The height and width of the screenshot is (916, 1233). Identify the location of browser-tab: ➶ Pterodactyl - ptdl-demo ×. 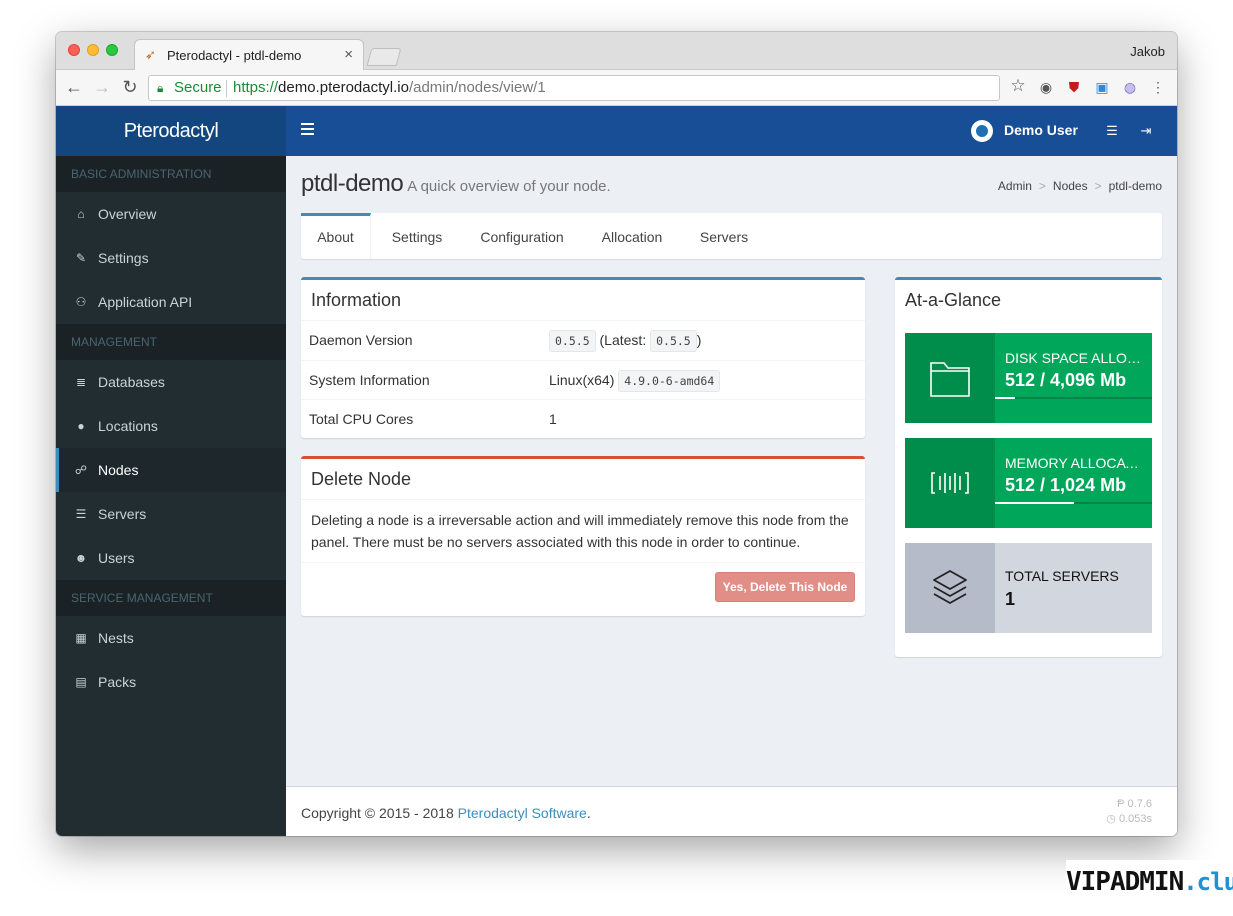
(249, 54).